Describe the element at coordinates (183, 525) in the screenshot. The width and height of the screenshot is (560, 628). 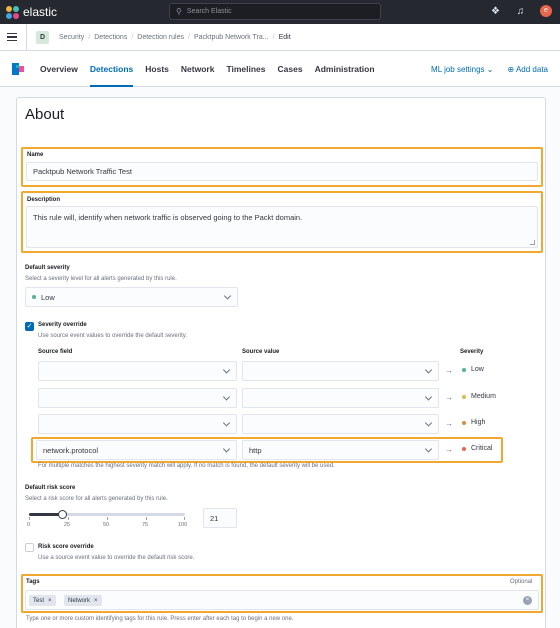
I see `tick-label: 100` at that location.